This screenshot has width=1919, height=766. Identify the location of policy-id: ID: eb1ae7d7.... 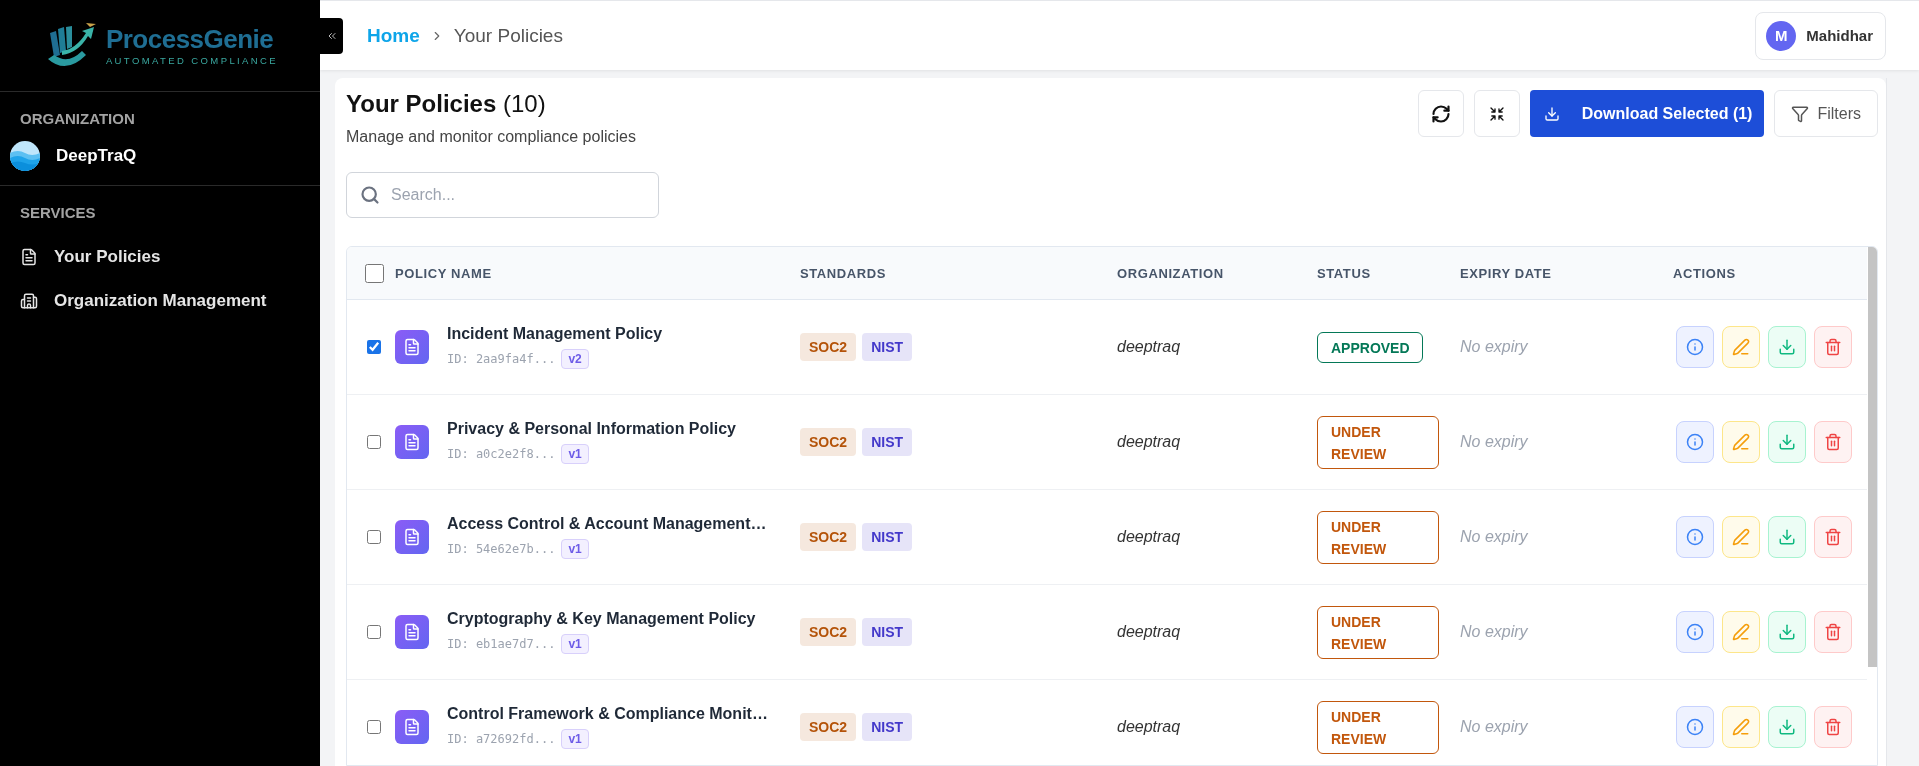
(501, 644).